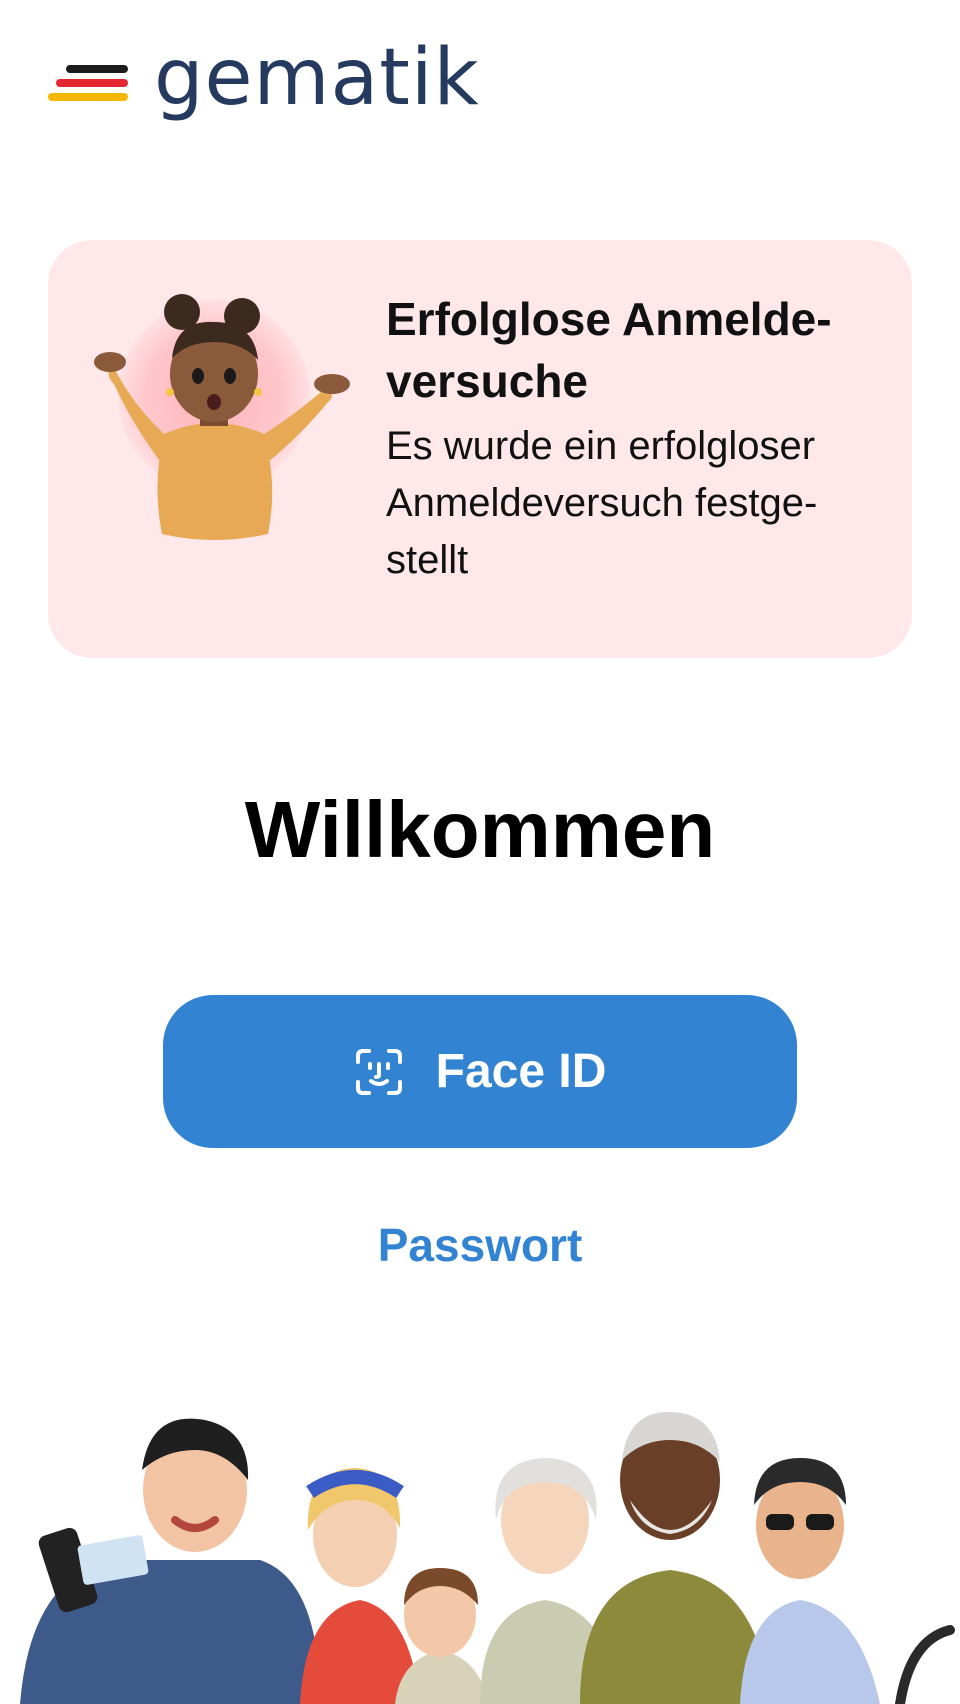 The image size is (960, 1704). What do you see at coordinates (222, 417) in the screenshot?
I see `shrugging-person-illustration` at bounding box center [222, 417].